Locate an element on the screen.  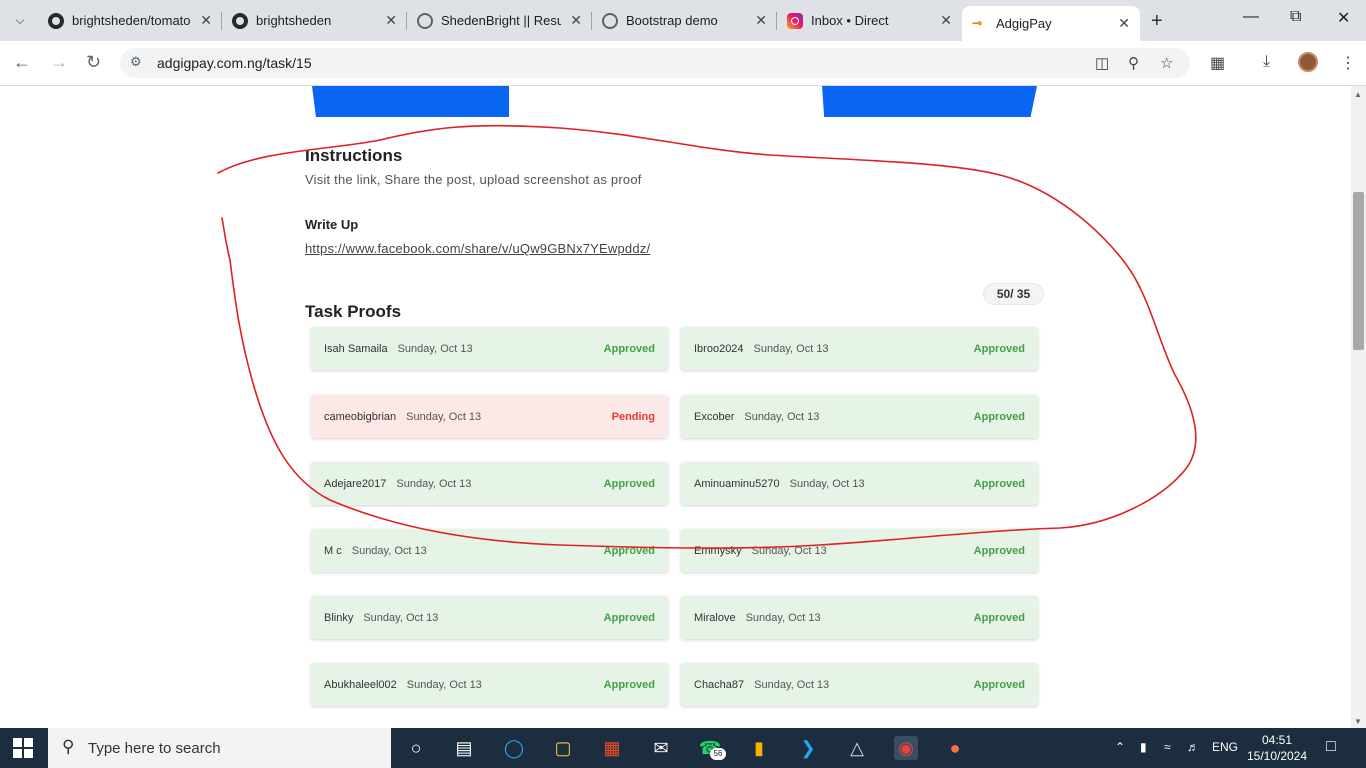
proof-card: Excober Sunday, Oct 13 Approved is located at coordinates (859, 416).